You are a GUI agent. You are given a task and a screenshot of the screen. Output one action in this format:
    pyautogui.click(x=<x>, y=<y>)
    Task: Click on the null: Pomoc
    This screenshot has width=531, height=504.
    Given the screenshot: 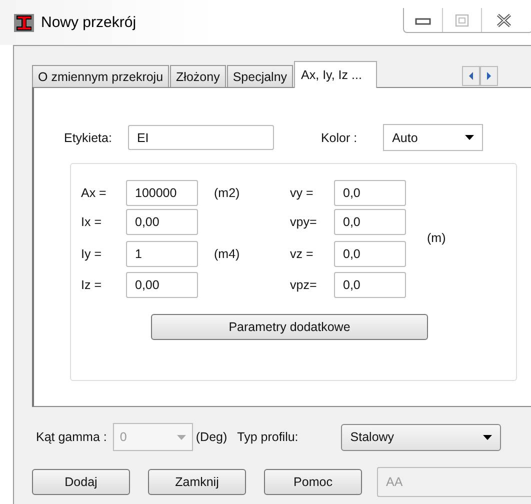 What is the action you would take?
    pyautogui.click(x=313, y=482)
    